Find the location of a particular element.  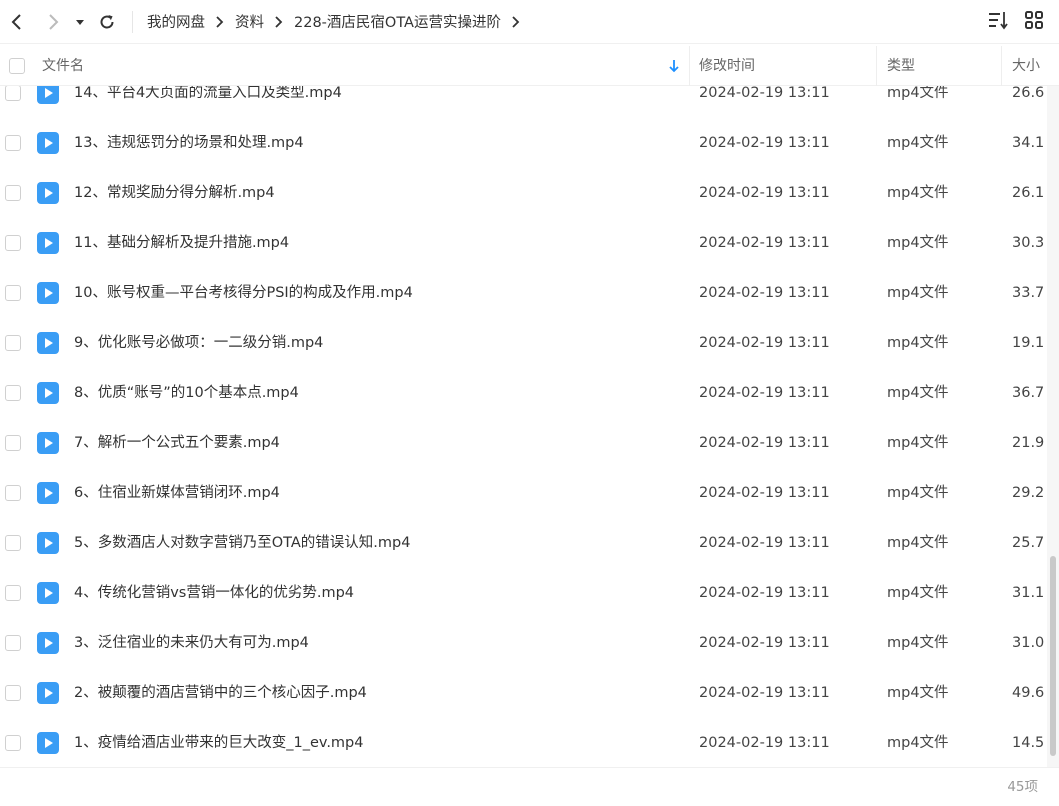

breadcrumb-item-materials: 资料 is located at coordinates (249, 21).